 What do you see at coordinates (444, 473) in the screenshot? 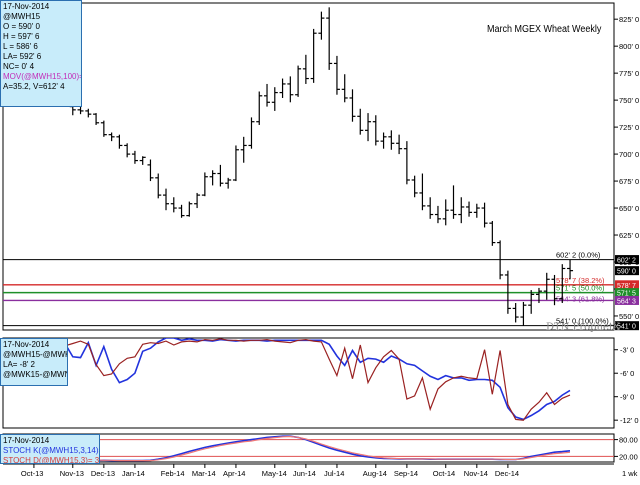
I see `x-axis-label: Oct-14` at bounding box center [444, 473].